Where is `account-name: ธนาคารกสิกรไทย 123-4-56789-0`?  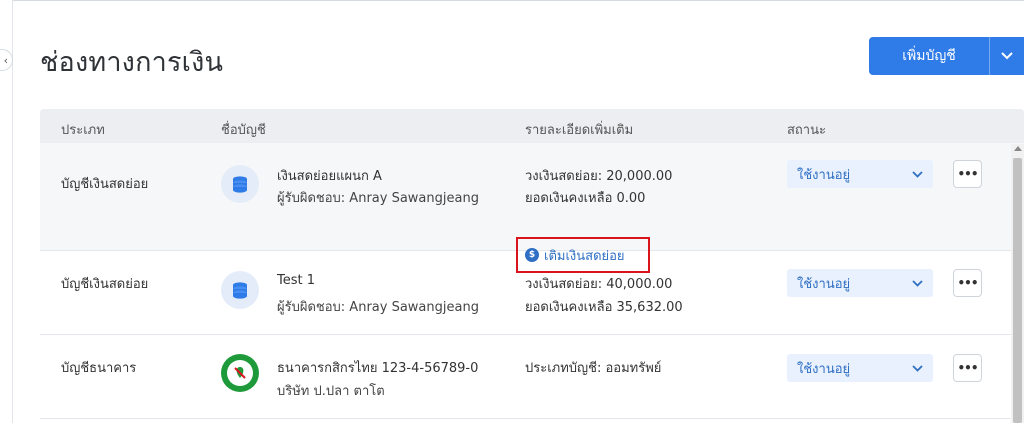
account-name: ธนาคารกสิกรไทย 123-4-56789-0 is located at coordinates (377, 367).